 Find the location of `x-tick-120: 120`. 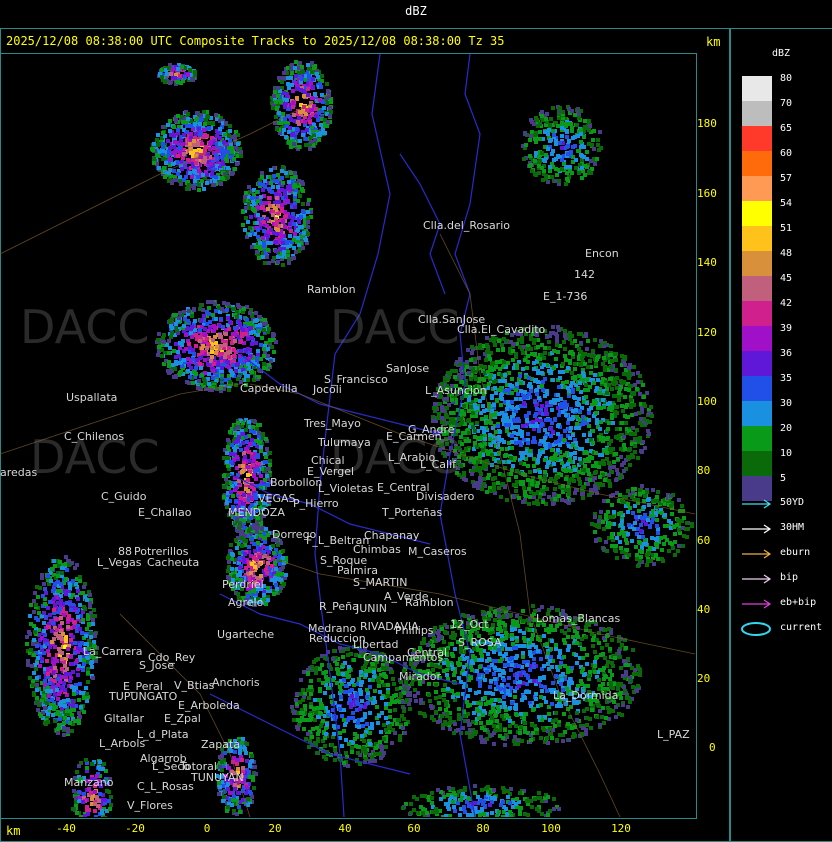

x-tick-120: 120 is located at coordinates (621, 828).